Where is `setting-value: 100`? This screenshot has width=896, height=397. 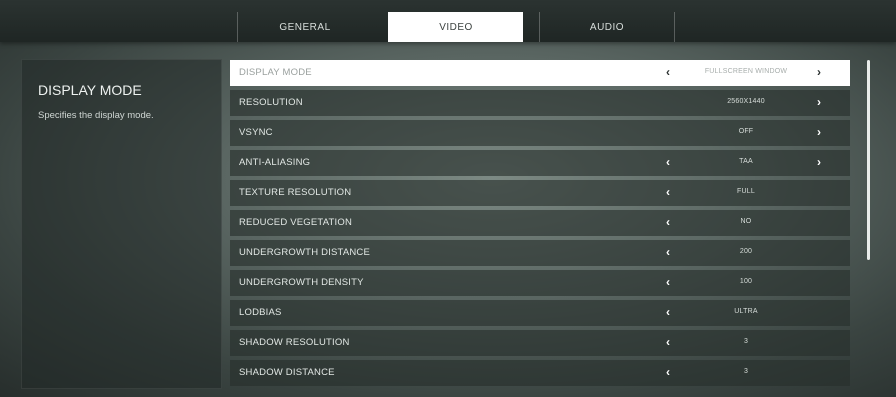
setting-value: 100 is located at coordinates (746, 281).